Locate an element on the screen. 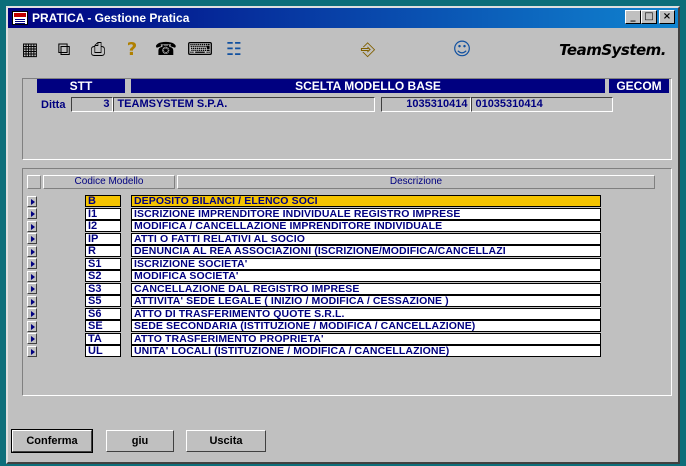 This screenshot has width=686, height=466. toolbar: ▦ ⧉ ⎙ ? ☎ ⌨ ☷ ⎆ ☺ TeamSystem. is located at coordinates (343, 49).